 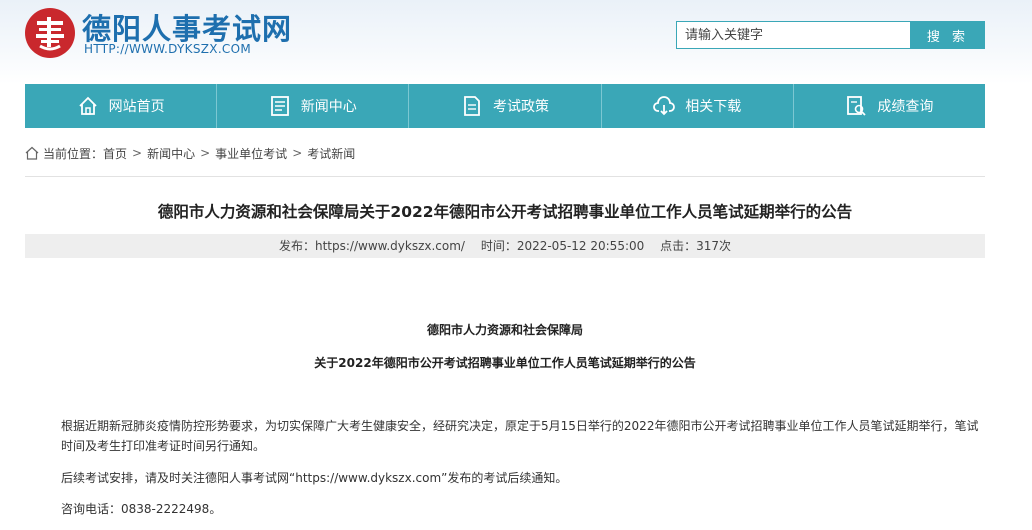 I want to click on notice-title: 关于2022年德阳市公开考试招聘事业单位工作人员笔试延期举行的公告, so click(x=505, y=363).